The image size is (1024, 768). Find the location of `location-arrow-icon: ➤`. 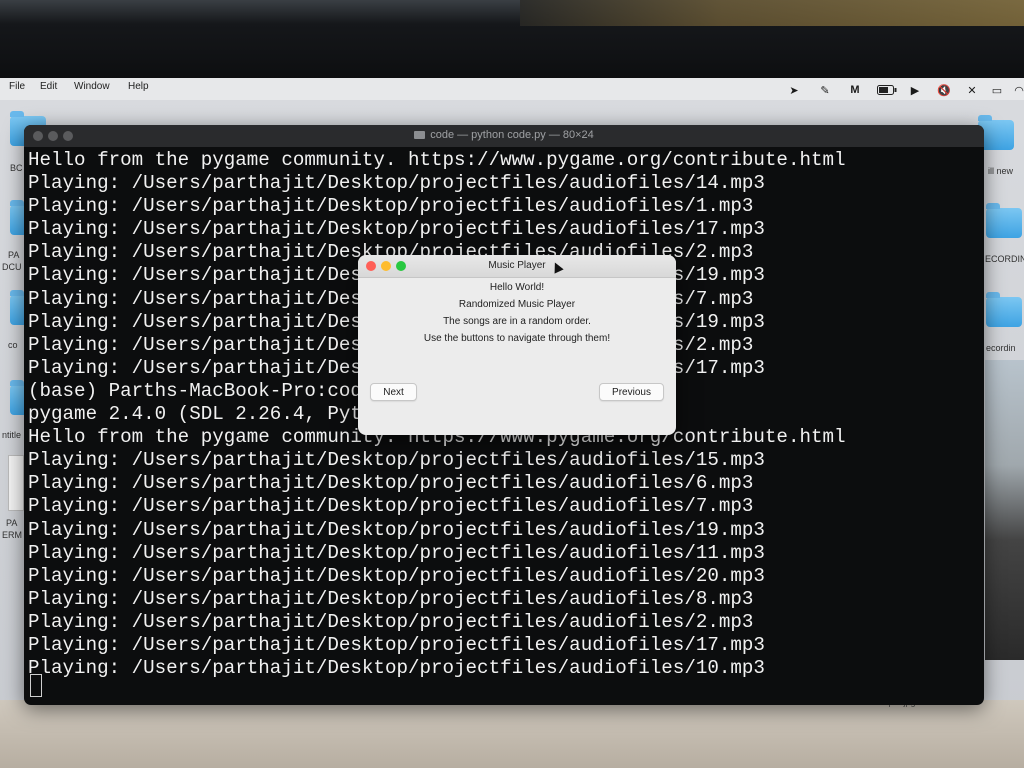

location-arrow-icon: ➤ is located at coordinates (794, 90).